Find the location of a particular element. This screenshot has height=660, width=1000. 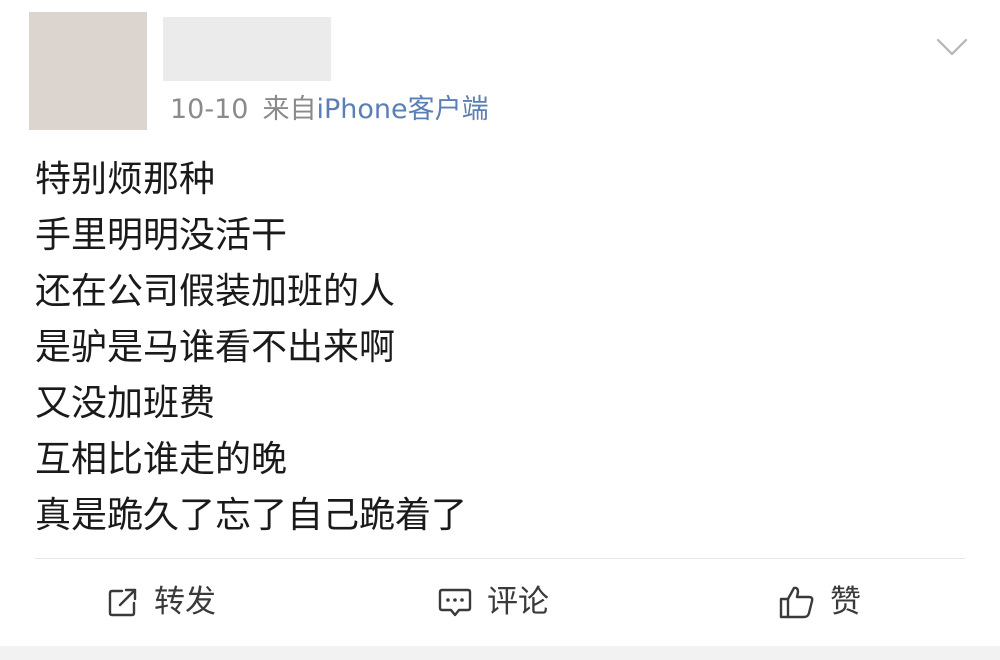

username-placeholder is located at coordinates (247, 49).